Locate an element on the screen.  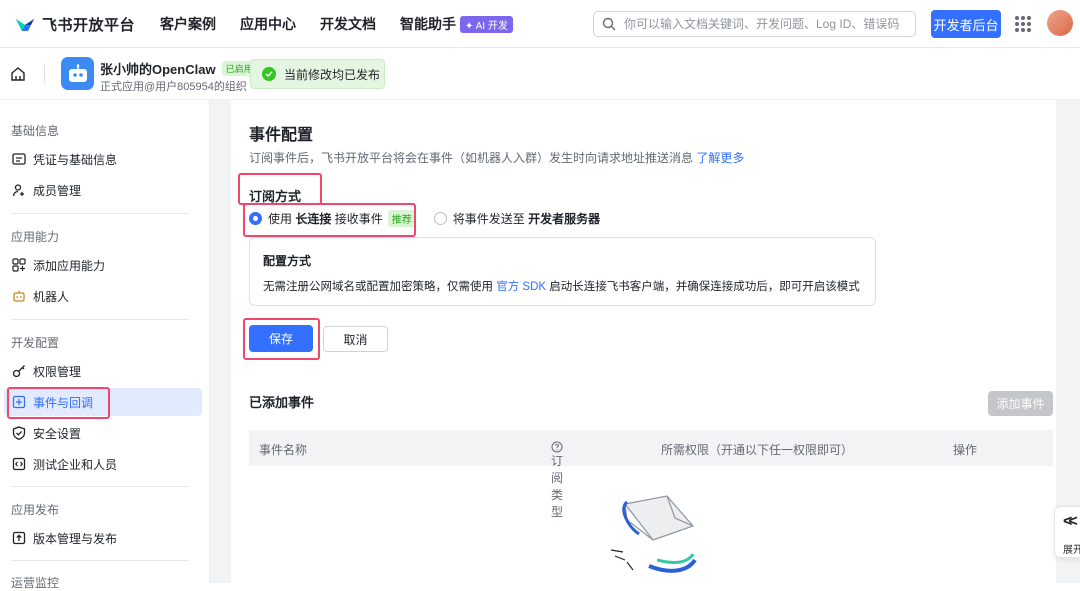
sidebar-item-label: 权限管理 is located at coordinates (57, 371).